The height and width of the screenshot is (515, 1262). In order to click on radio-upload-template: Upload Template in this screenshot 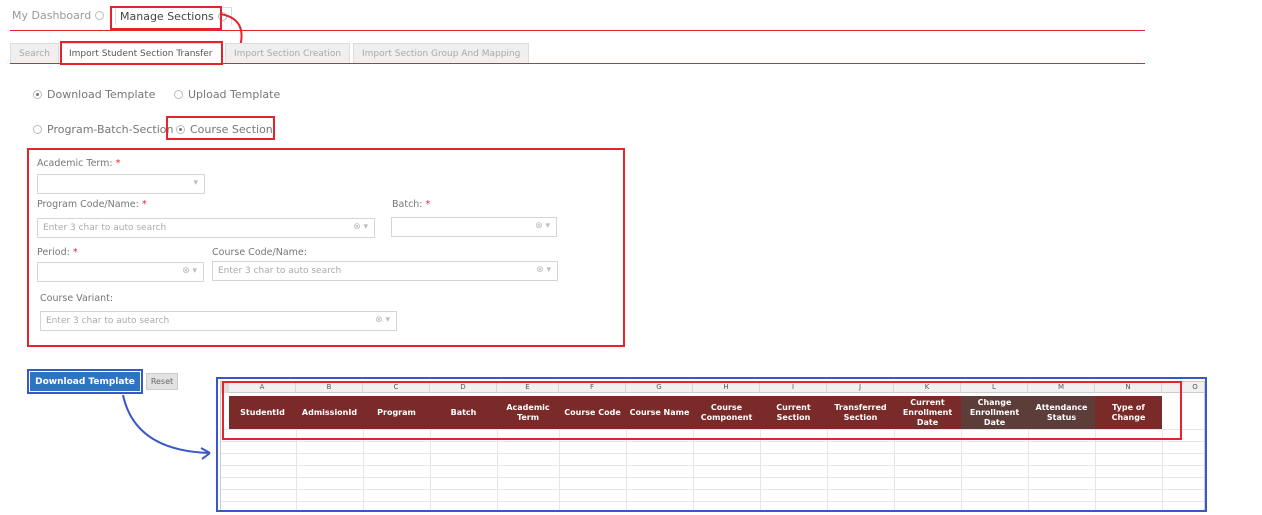, I will do `click(227, 94)`.